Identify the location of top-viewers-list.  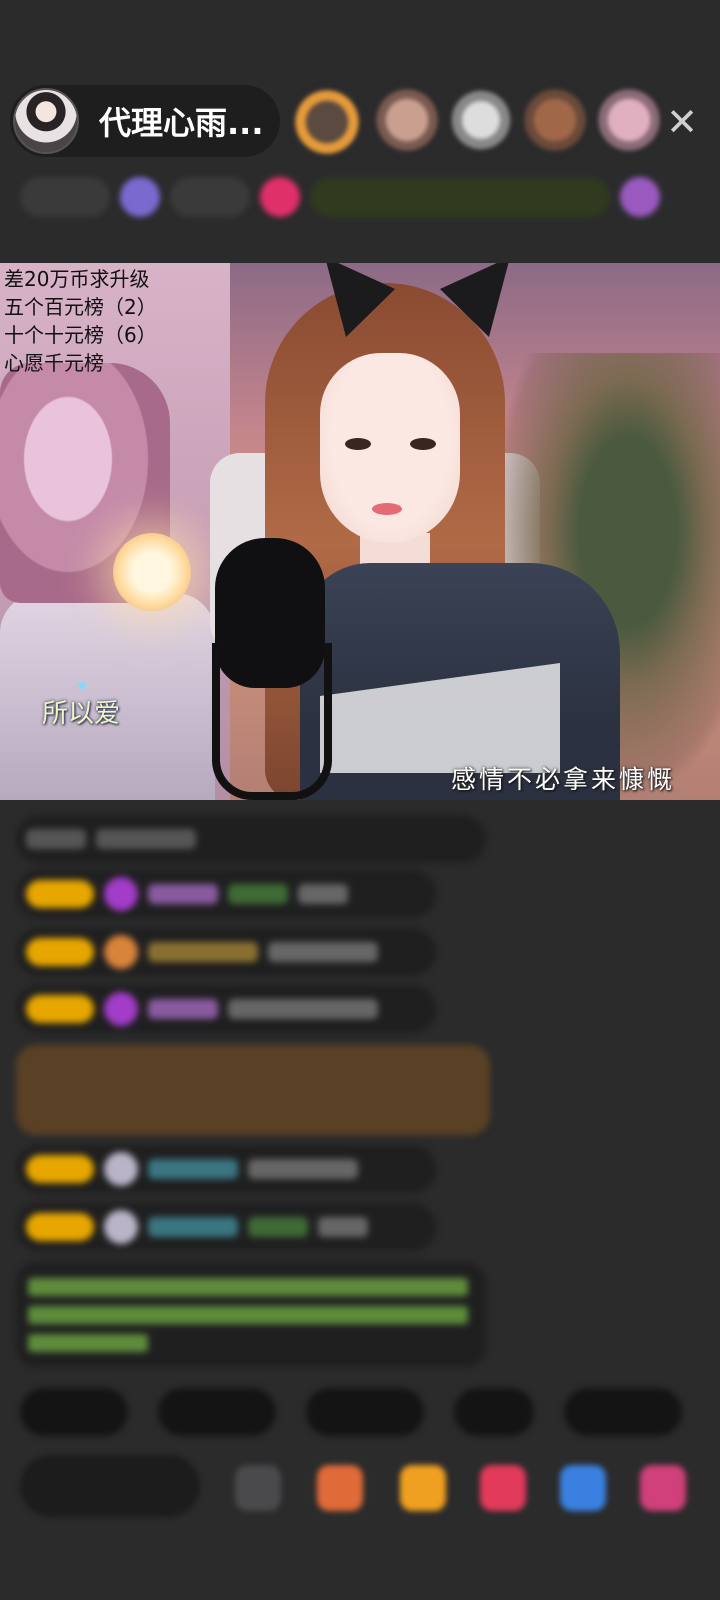
(475, 122).